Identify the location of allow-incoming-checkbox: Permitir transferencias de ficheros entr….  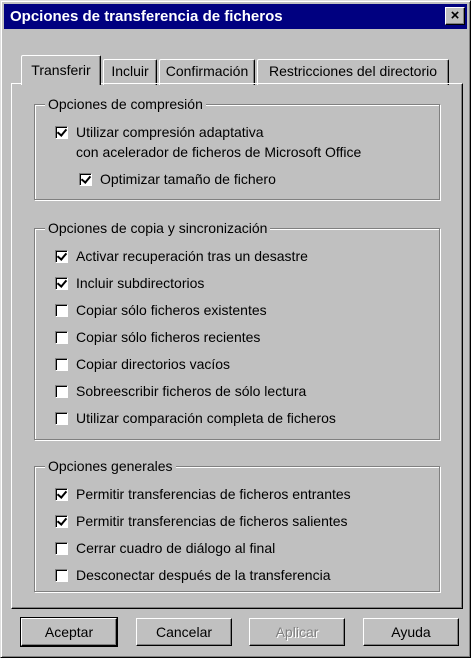
(203, 494).